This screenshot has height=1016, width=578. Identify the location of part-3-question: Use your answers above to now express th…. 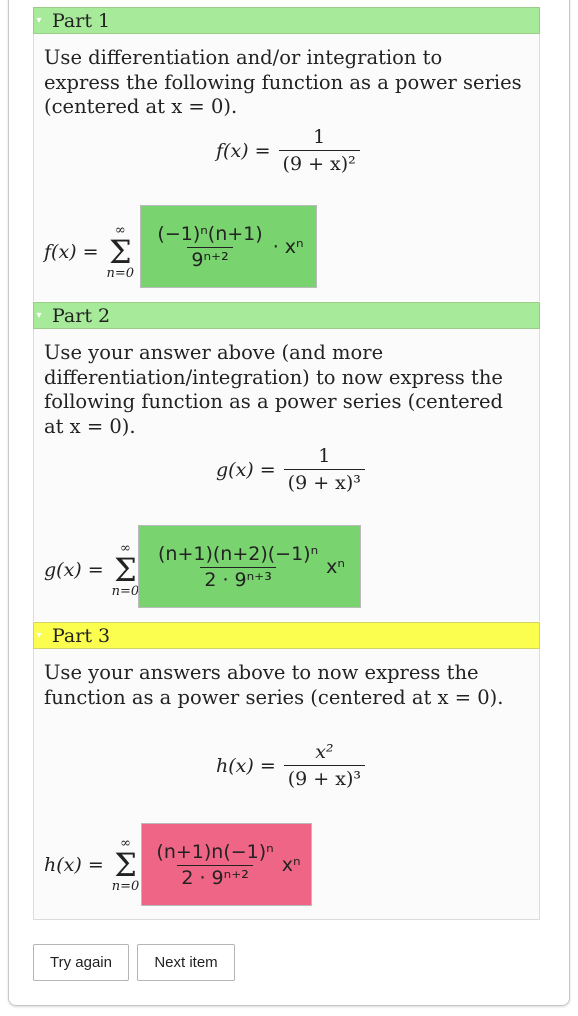
(274, 685).